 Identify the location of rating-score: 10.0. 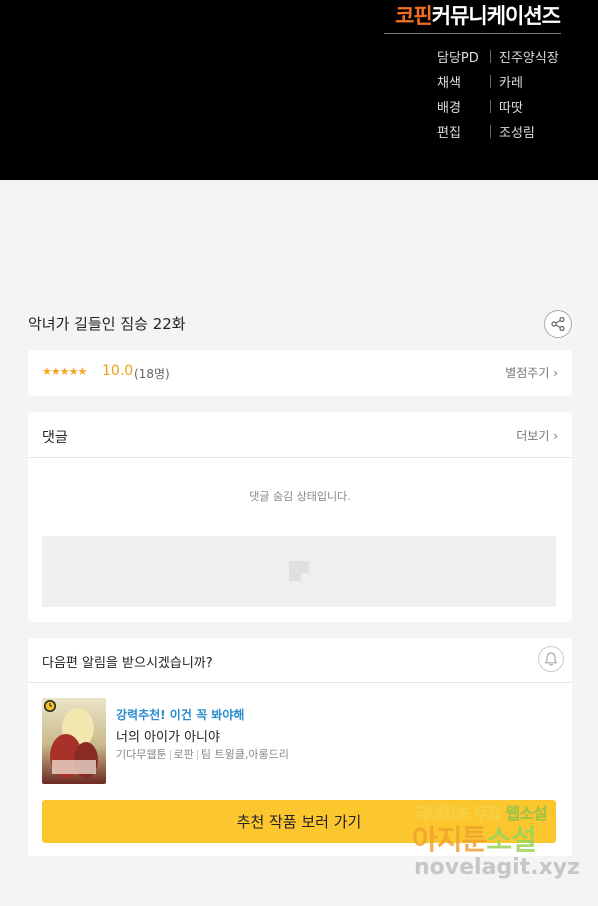
(118, 371).